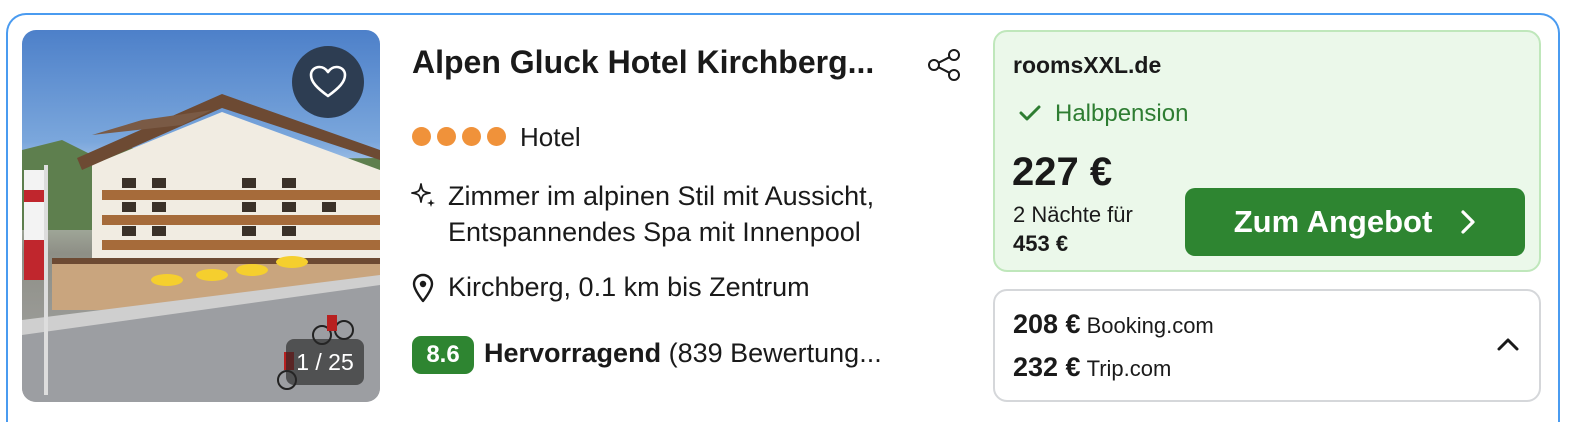 The width and height of the screenshot is (1576, 422). Describe the element at coordinates (1129, 368) in the screenshot. I see `other-offer-provider: Trip.com` at that location.